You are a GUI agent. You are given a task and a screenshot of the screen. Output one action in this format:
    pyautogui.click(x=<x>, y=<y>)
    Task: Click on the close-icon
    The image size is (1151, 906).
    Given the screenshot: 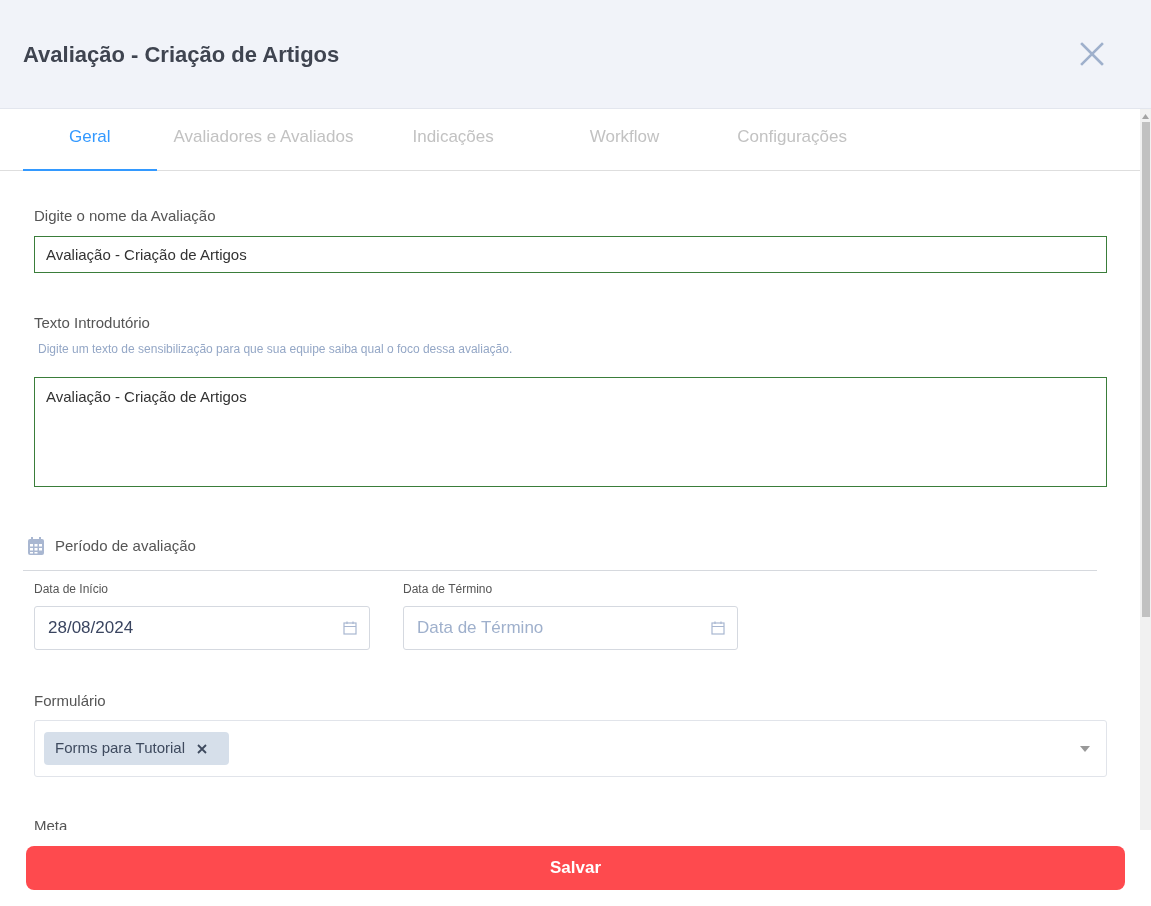 What is the action you would take?
    pyautogui.click(x=1092, y=54)
    